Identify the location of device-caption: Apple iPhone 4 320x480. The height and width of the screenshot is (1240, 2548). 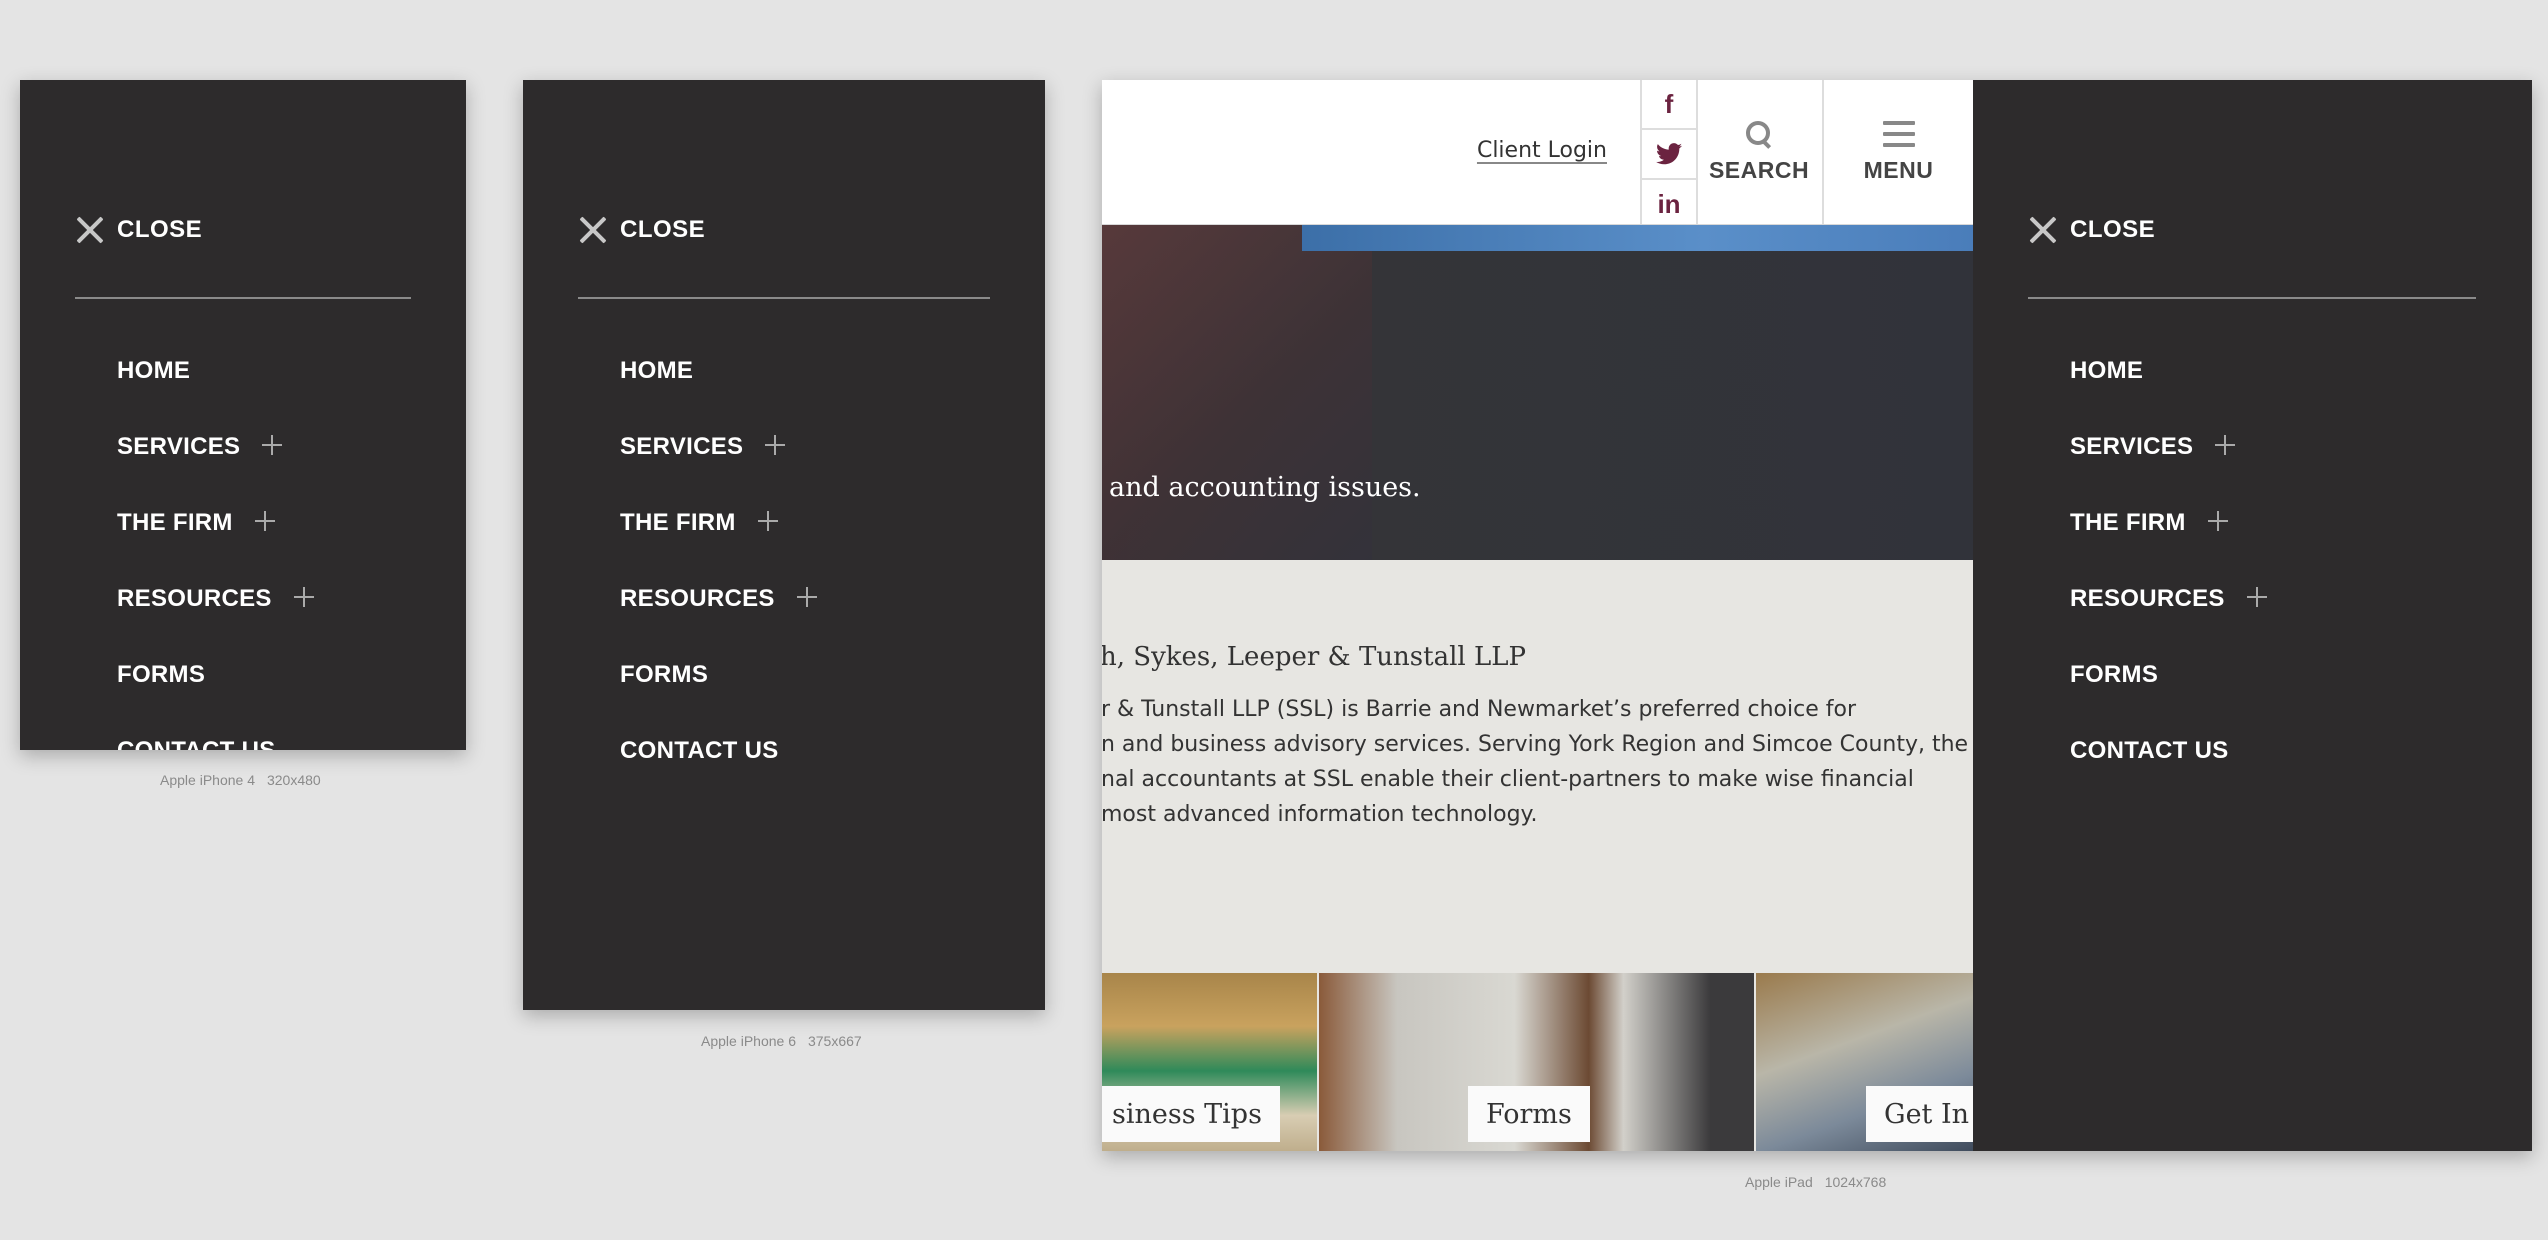
(240, 780).